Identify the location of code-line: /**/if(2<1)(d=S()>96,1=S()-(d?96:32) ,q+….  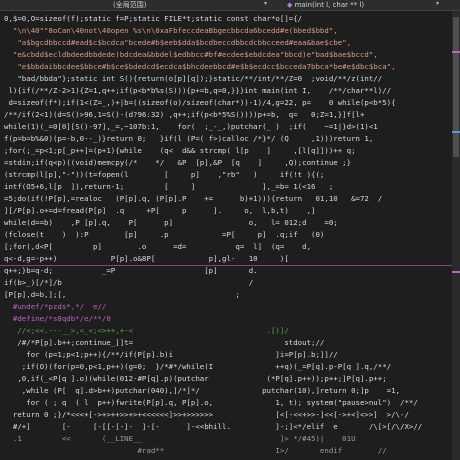
(226, 114).